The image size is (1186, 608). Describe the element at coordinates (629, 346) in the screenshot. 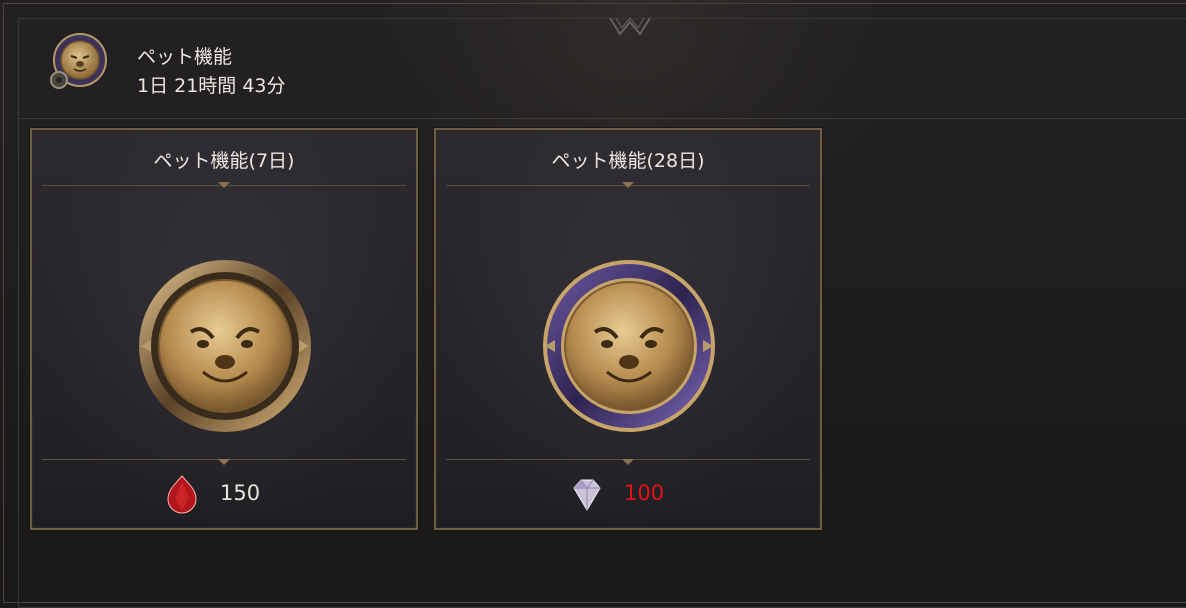

I see `pet-medal-purple-icon` at that location.